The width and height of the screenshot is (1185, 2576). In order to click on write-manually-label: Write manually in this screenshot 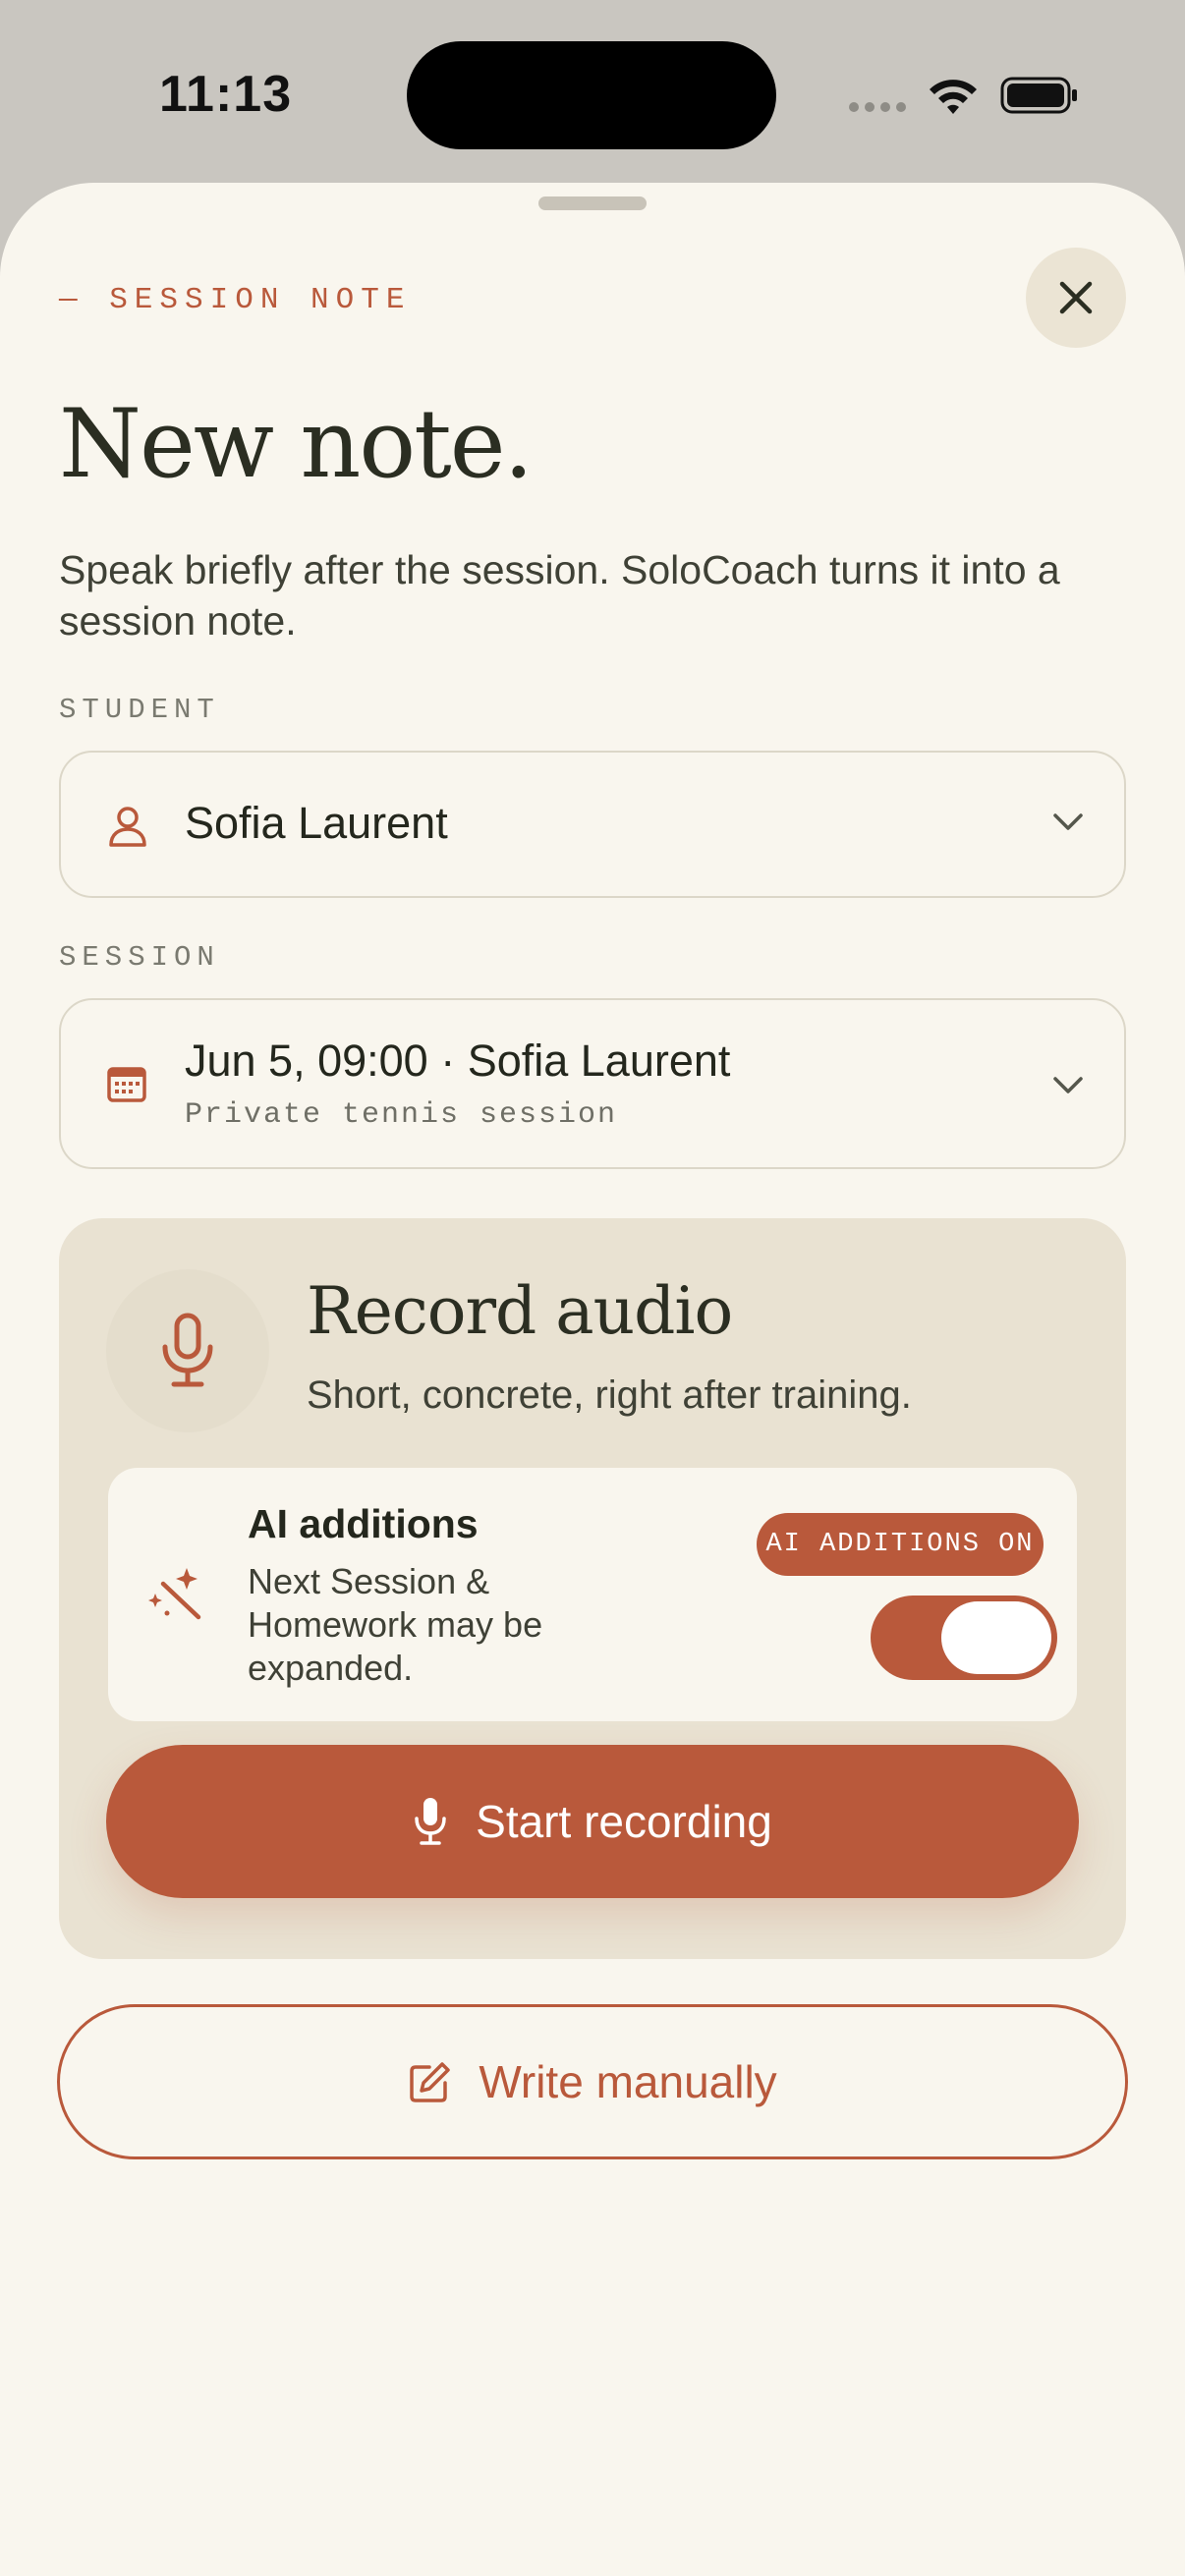, I will do `click(628, 2081)`.